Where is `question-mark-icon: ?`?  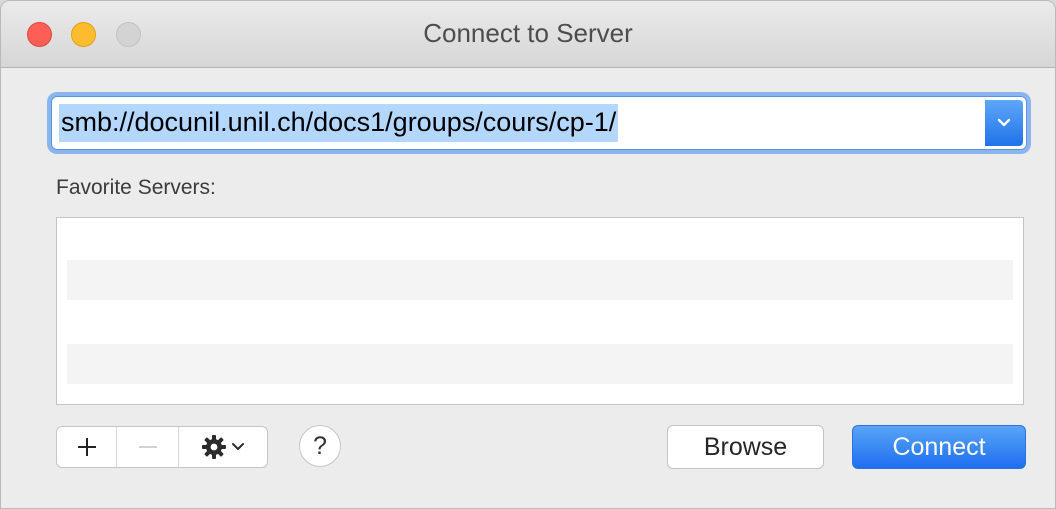 question-mark-icon: ? is located at coordinates (320, 445).